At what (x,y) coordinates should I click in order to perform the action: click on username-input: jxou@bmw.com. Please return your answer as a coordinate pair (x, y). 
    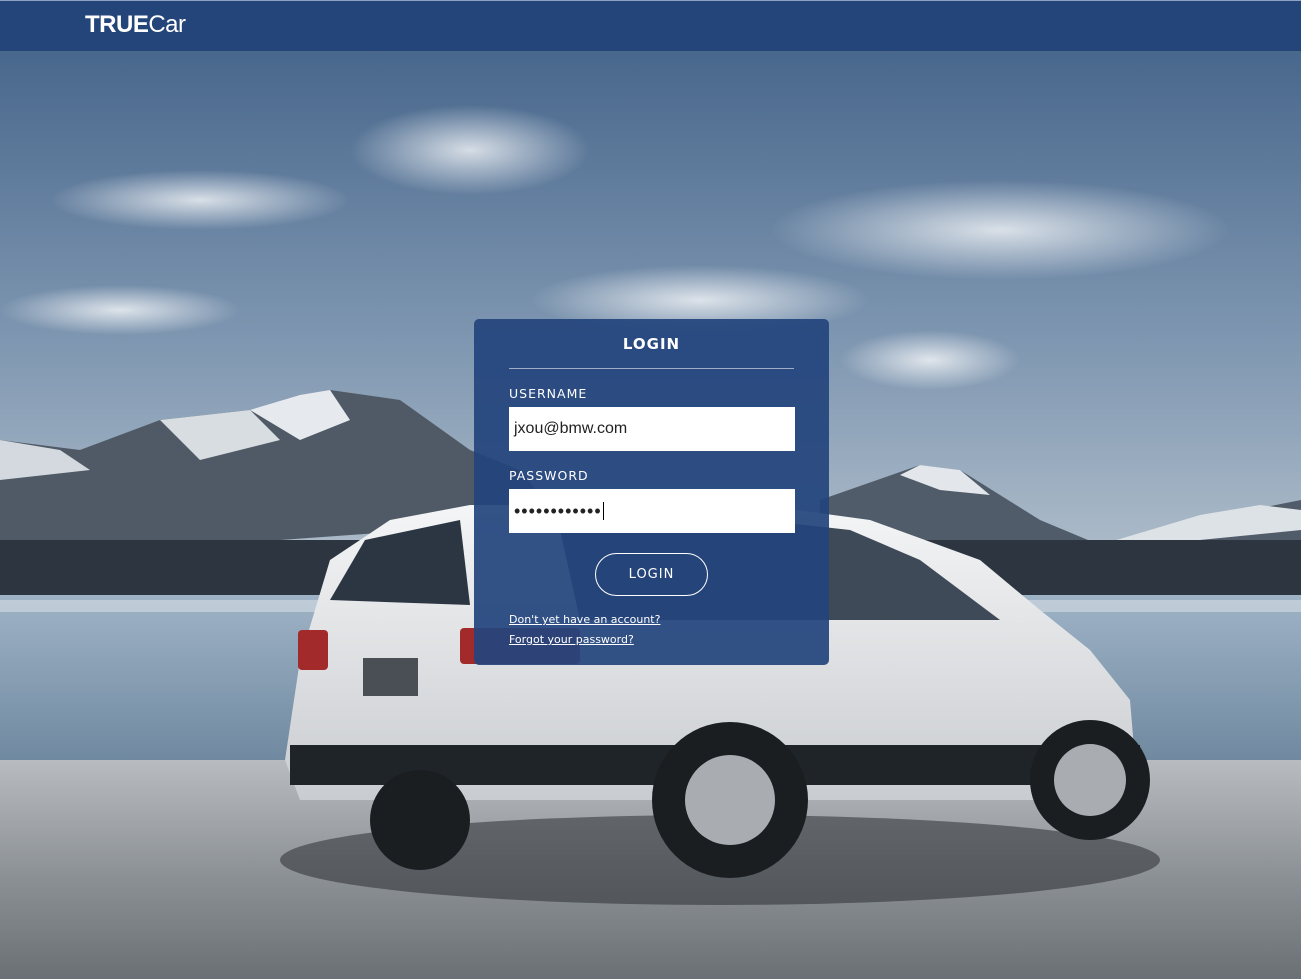
    Looking at the image, I should click on (652, 429).